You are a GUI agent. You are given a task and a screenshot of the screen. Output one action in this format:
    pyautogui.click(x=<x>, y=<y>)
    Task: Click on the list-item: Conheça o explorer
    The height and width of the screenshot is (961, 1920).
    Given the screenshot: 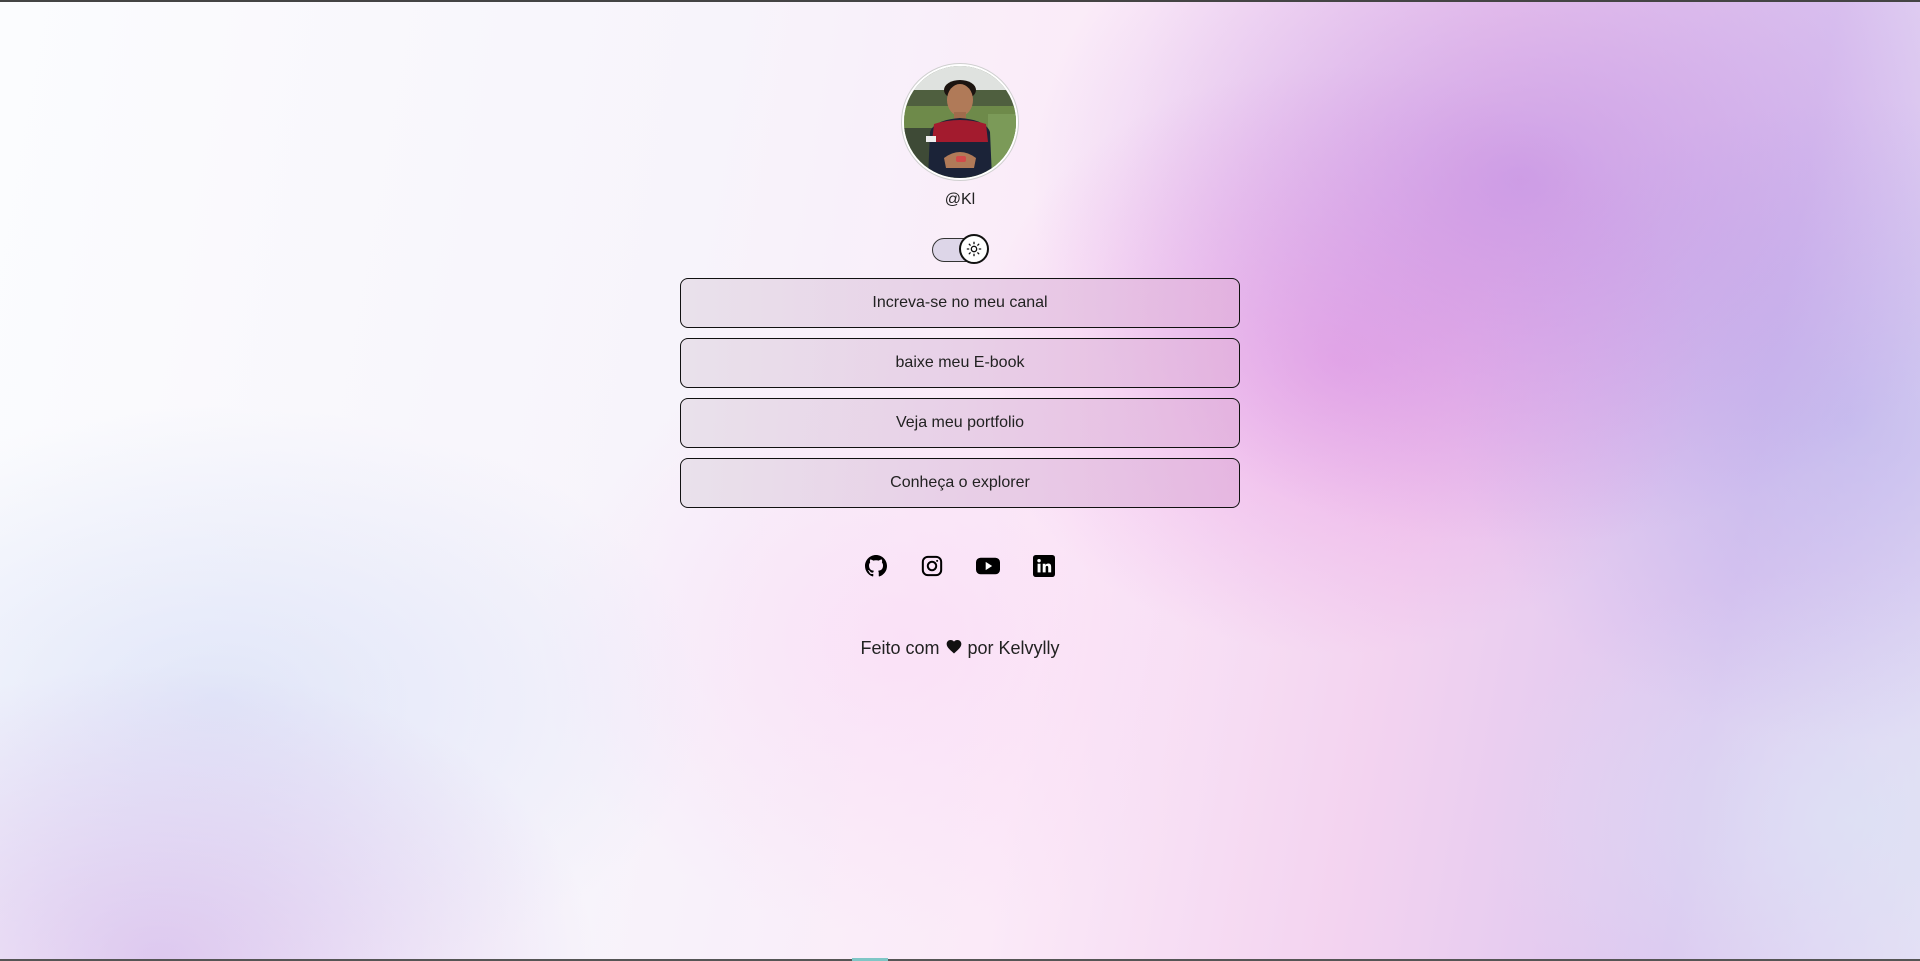 What is the action you would take?
    pyautogui.click(x=960, y=483)
    